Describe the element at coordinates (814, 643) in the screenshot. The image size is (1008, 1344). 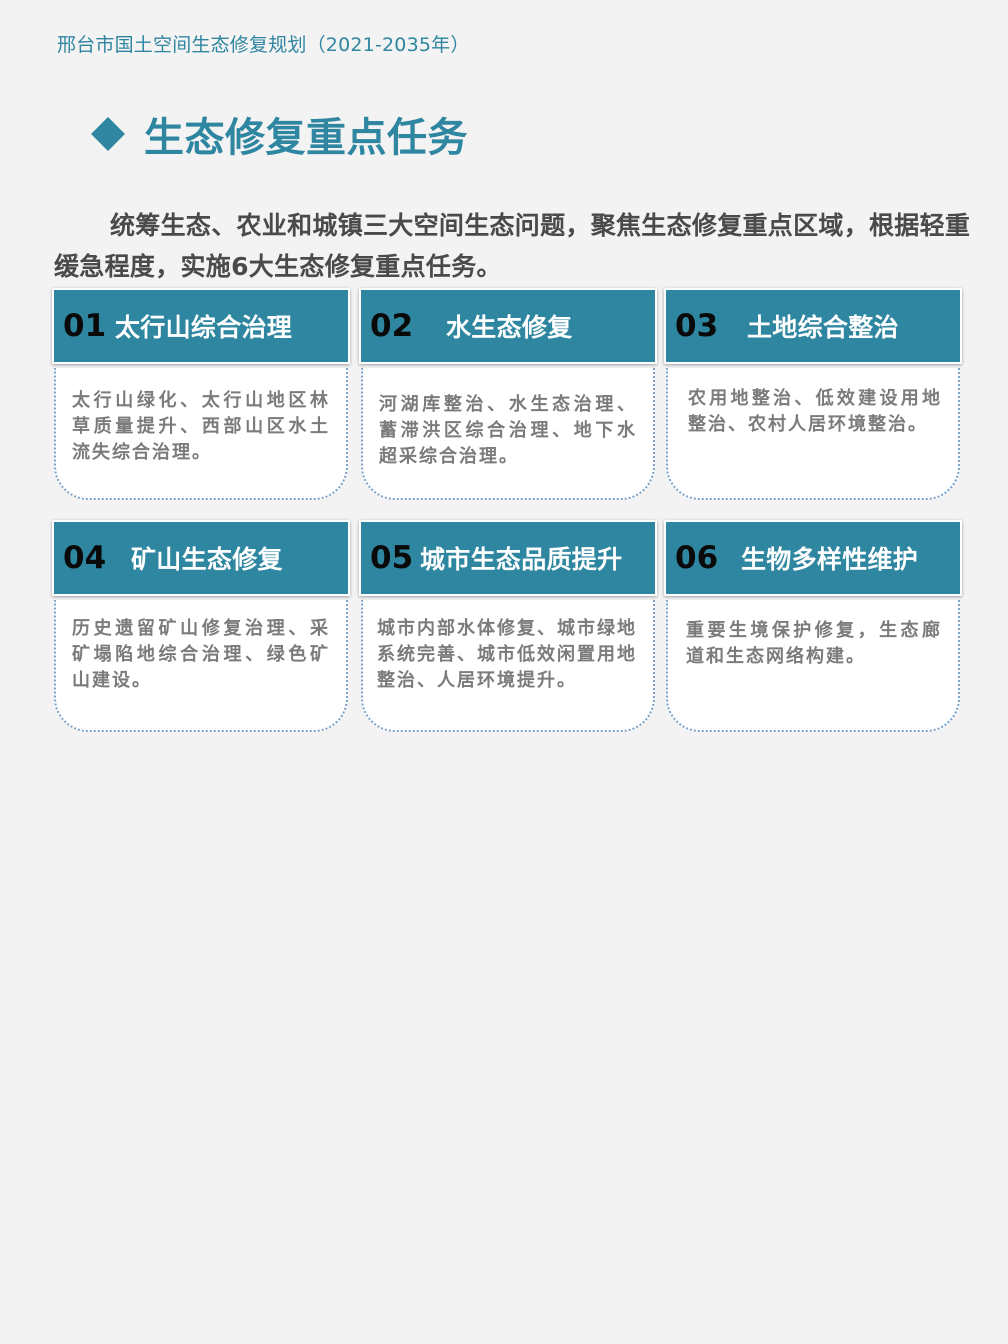
I see `task-description: 重要生境保护修复，生态廊道和生态网络构建。` at that location.